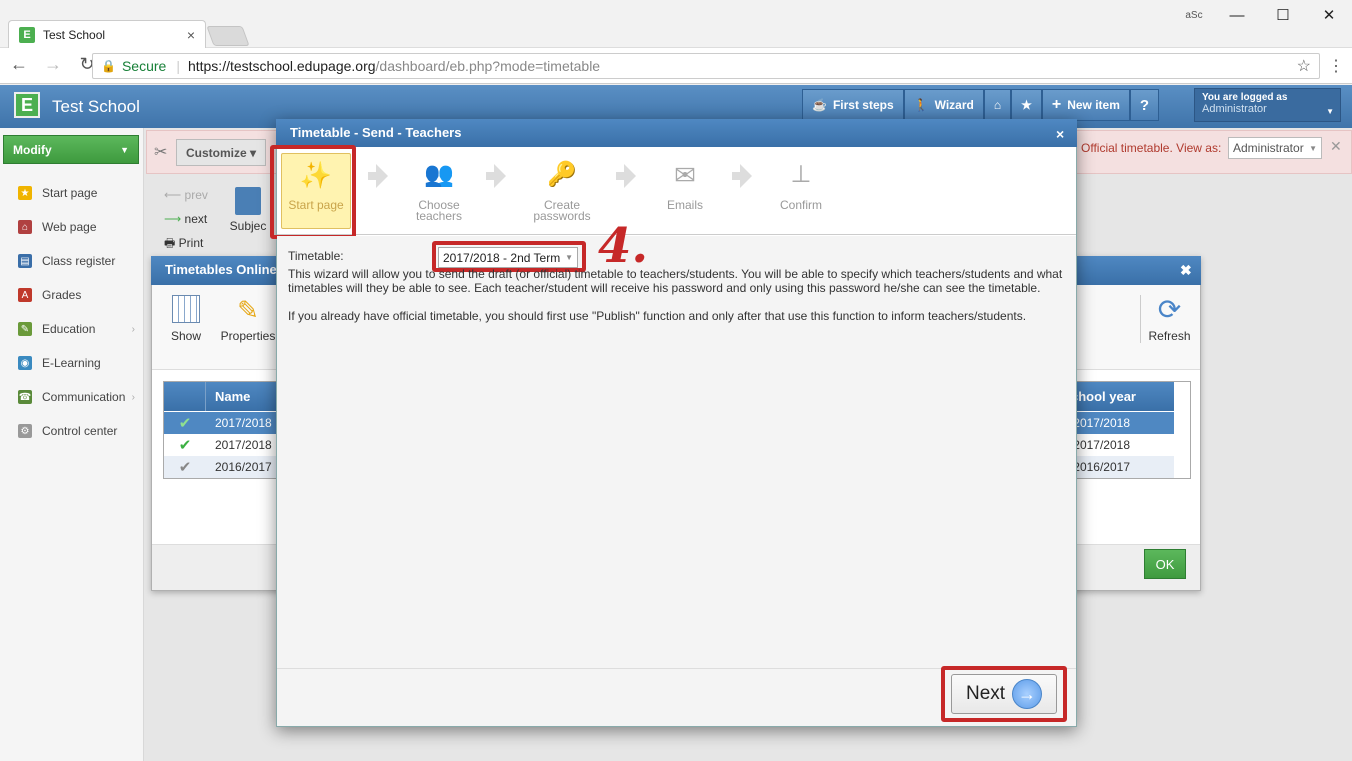 This screenshot has height=761, width=1352. I want to click on stamp-icon: ⊥, so click(801, 174).